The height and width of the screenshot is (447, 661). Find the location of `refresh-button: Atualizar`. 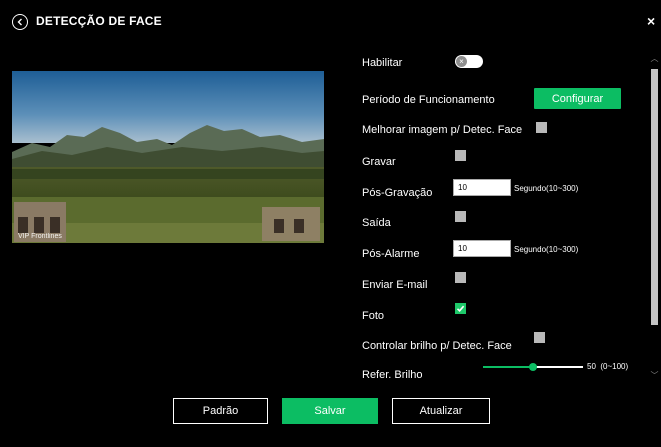

refresh-button: Atualizar is located at coordinates (441, 411).